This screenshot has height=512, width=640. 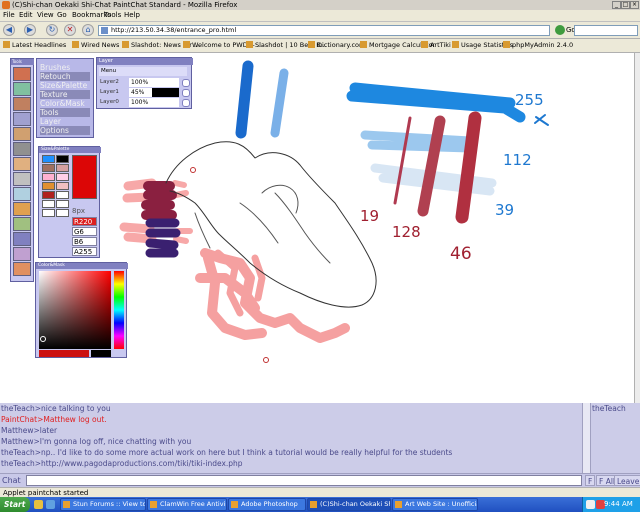 What do you see at coordinates (506, 44) in the screenshot?
I see `page-icon` at bounding box center [506, 44].